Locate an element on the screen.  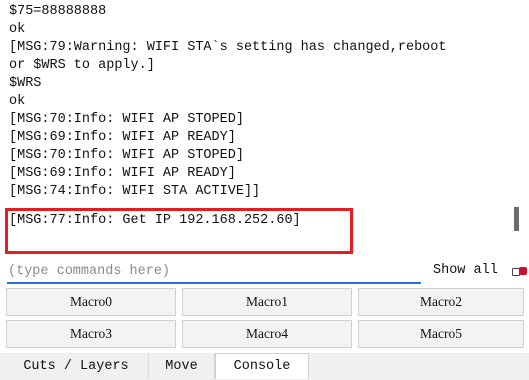
toggle-track is located at coordinates (523, 271).